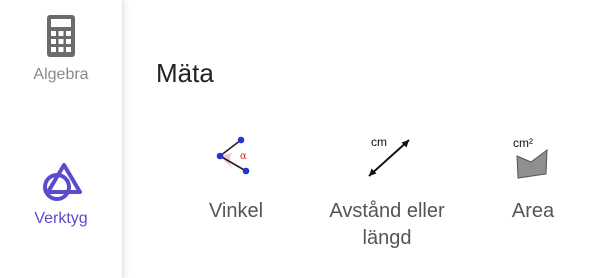  I want to click on tool-avstand-eller-langd: cm Avstånd eller längd, so click(387, 191).